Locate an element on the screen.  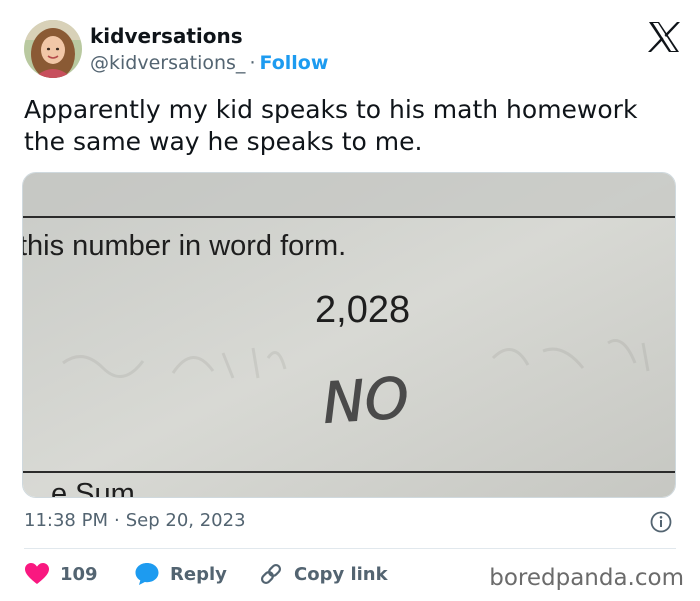
follow-button: Follow is located at coordinates (293, 63).